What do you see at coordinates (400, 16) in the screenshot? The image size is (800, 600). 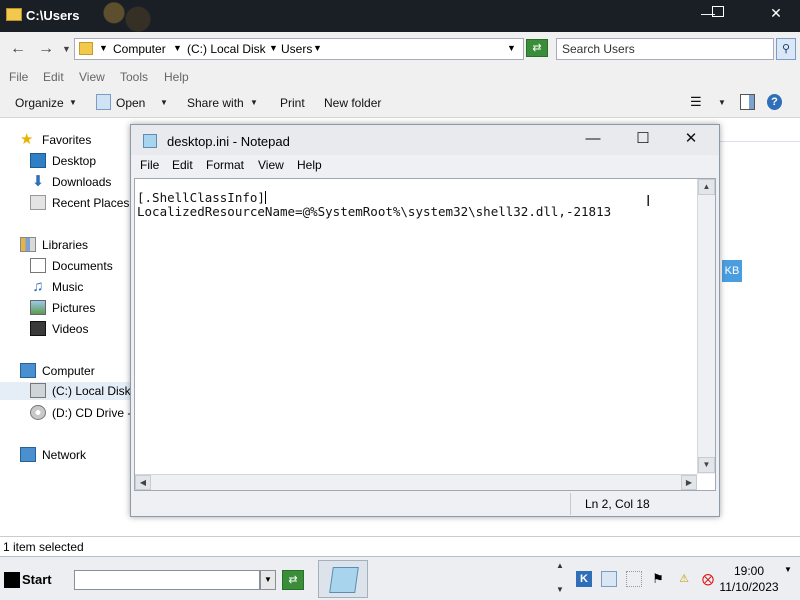 I see `explorer-titlebar: C:\Users — ✕` at bounding box center [400, 16].